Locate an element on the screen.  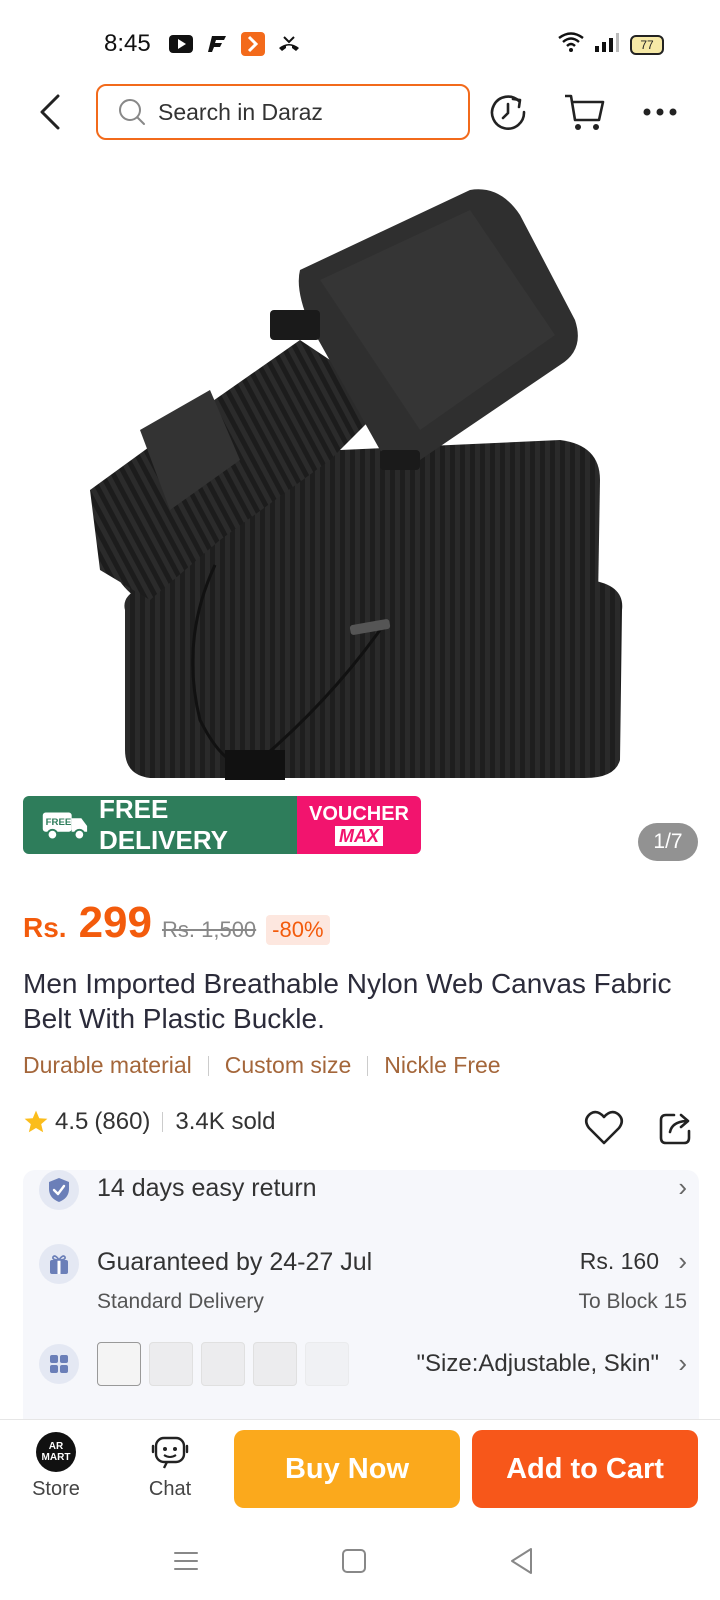
search-icon is located at coordinates (132, 112).